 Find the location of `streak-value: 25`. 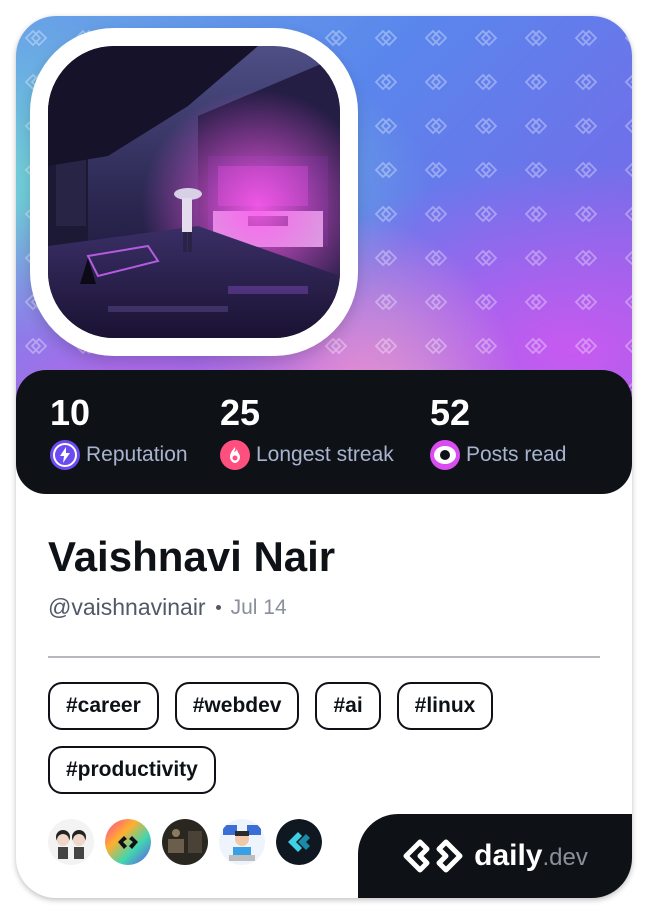

streak-value: 25 is located at coordinates (240, 412).